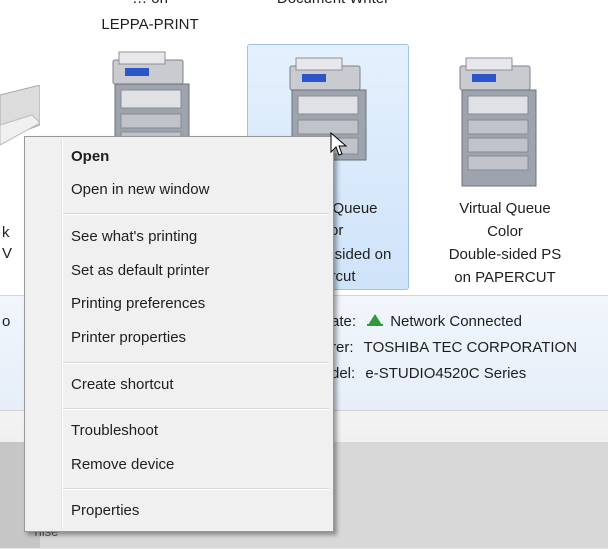 The width and height of the screenshot is (608, 549). Describe the element at coordinates (6, 232) in the screenshot. I see `device-label-partial-1: k` at that location.